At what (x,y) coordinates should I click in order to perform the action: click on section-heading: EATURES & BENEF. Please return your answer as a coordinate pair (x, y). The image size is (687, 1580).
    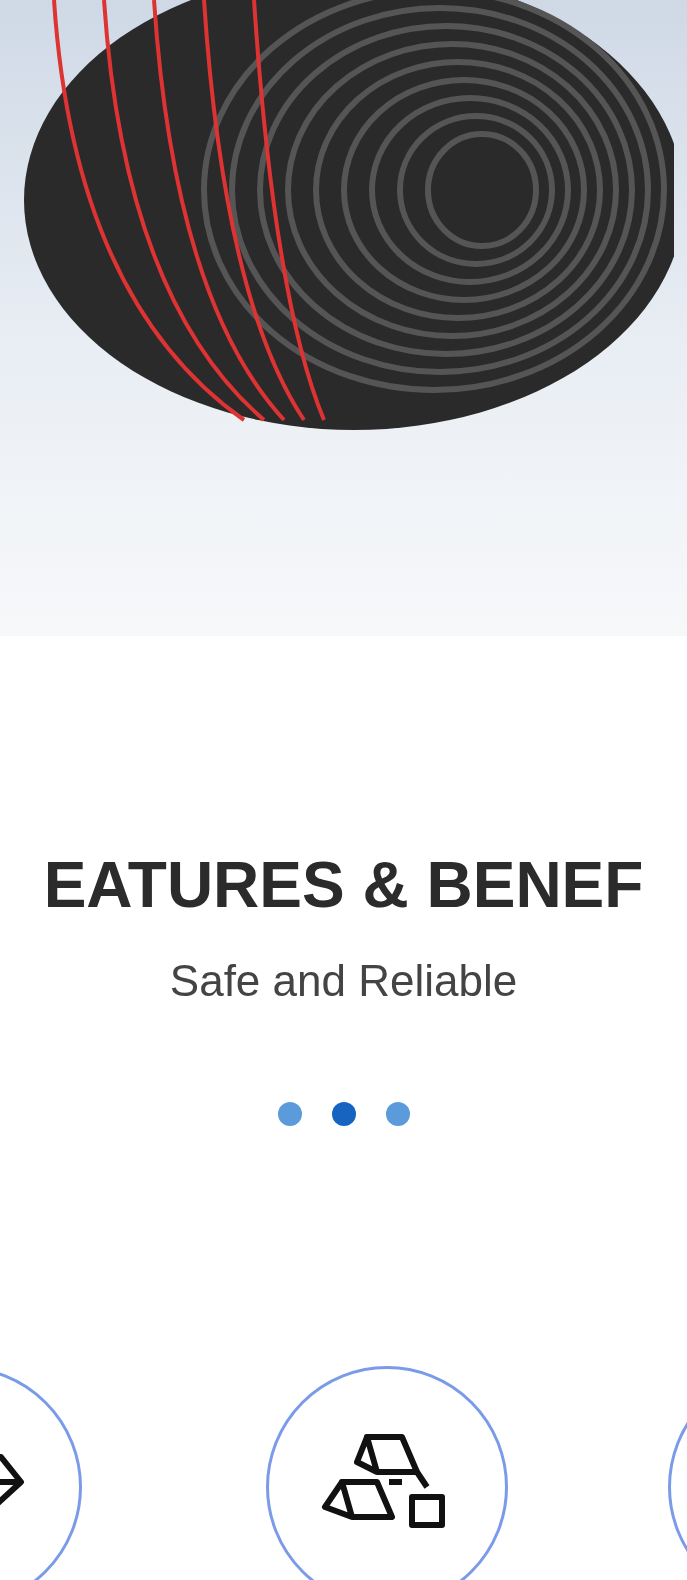
    Looking at the image, I should click on (343, 885).